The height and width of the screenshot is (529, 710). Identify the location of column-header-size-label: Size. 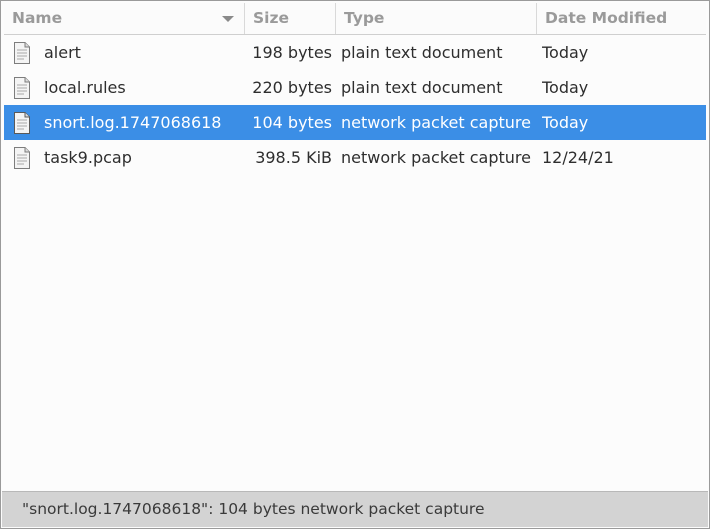
(271, 18).